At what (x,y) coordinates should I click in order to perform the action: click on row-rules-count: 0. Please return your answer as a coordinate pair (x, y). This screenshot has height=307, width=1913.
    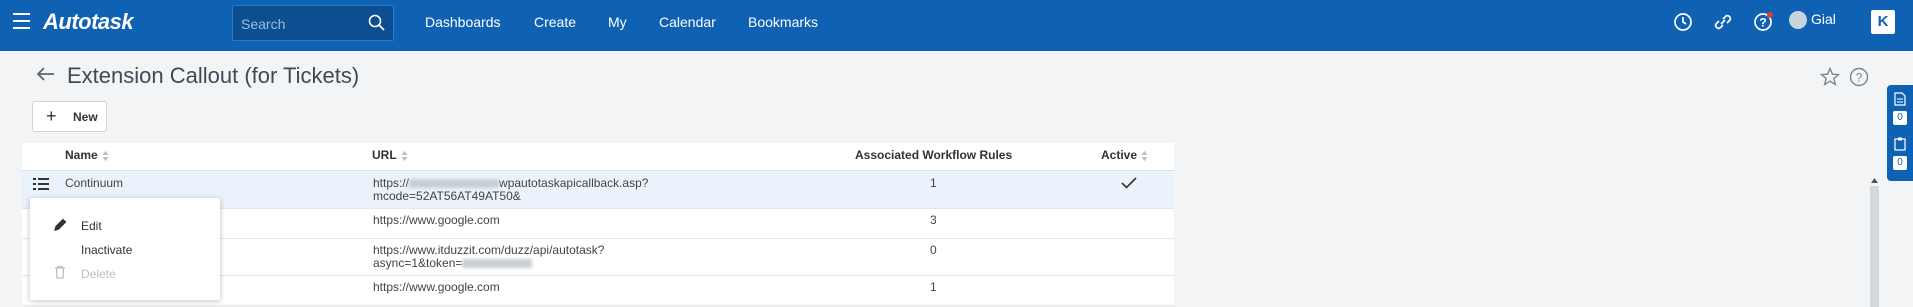
    Looking at the image, I should click on (933, 250).